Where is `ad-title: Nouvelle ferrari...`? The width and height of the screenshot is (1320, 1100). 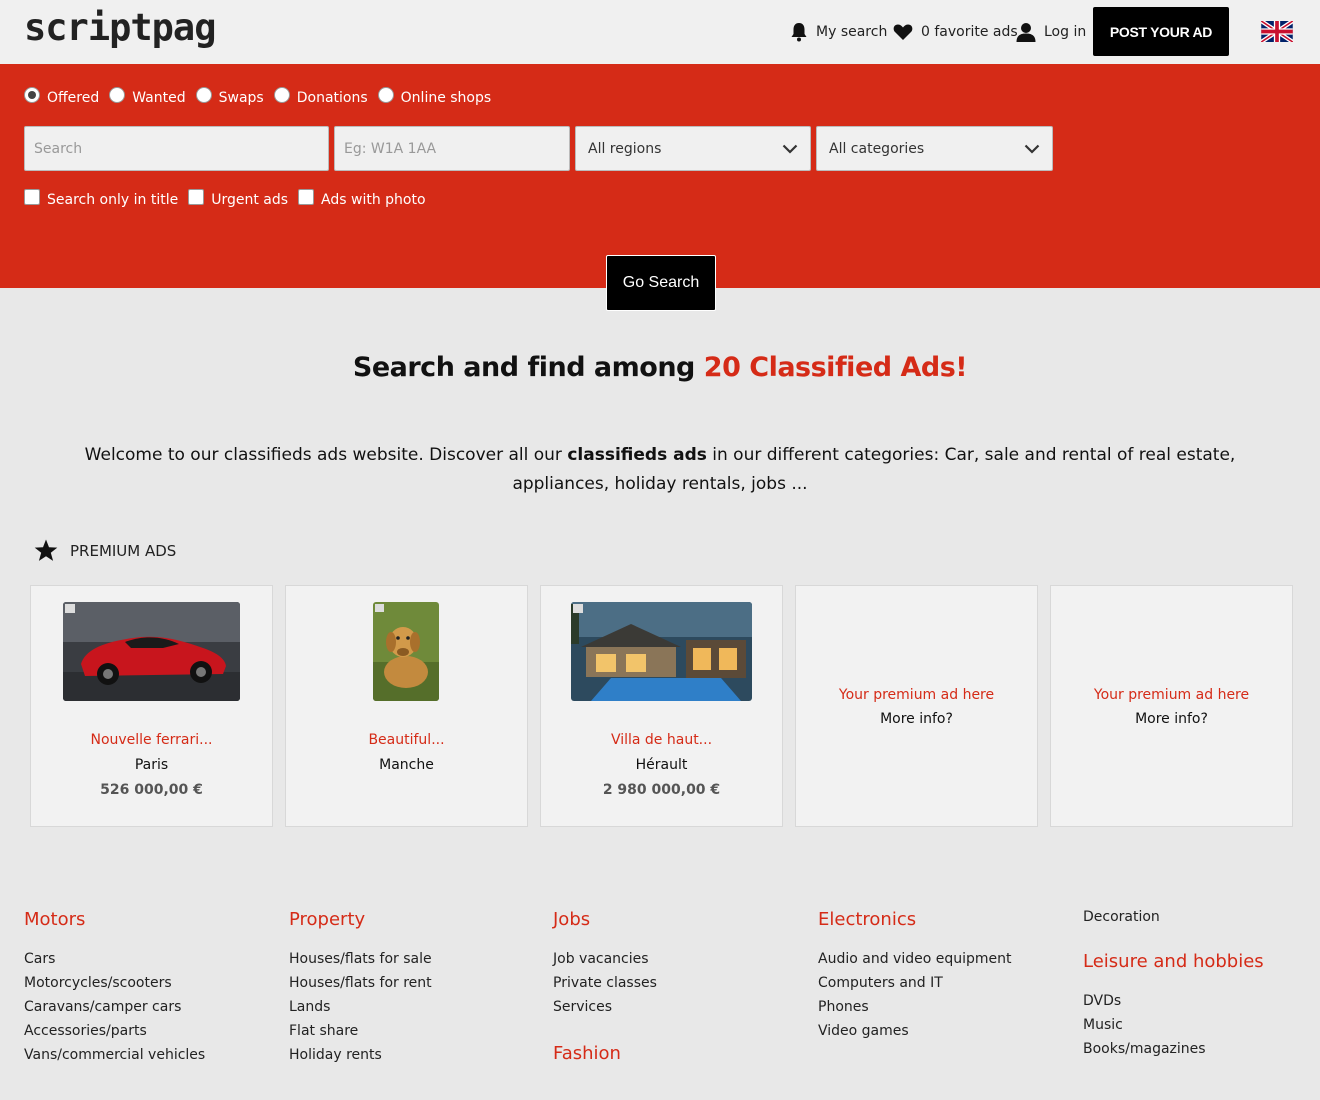 ad-title: Nouvelle ferrari... is located at coordinates (151, 740).